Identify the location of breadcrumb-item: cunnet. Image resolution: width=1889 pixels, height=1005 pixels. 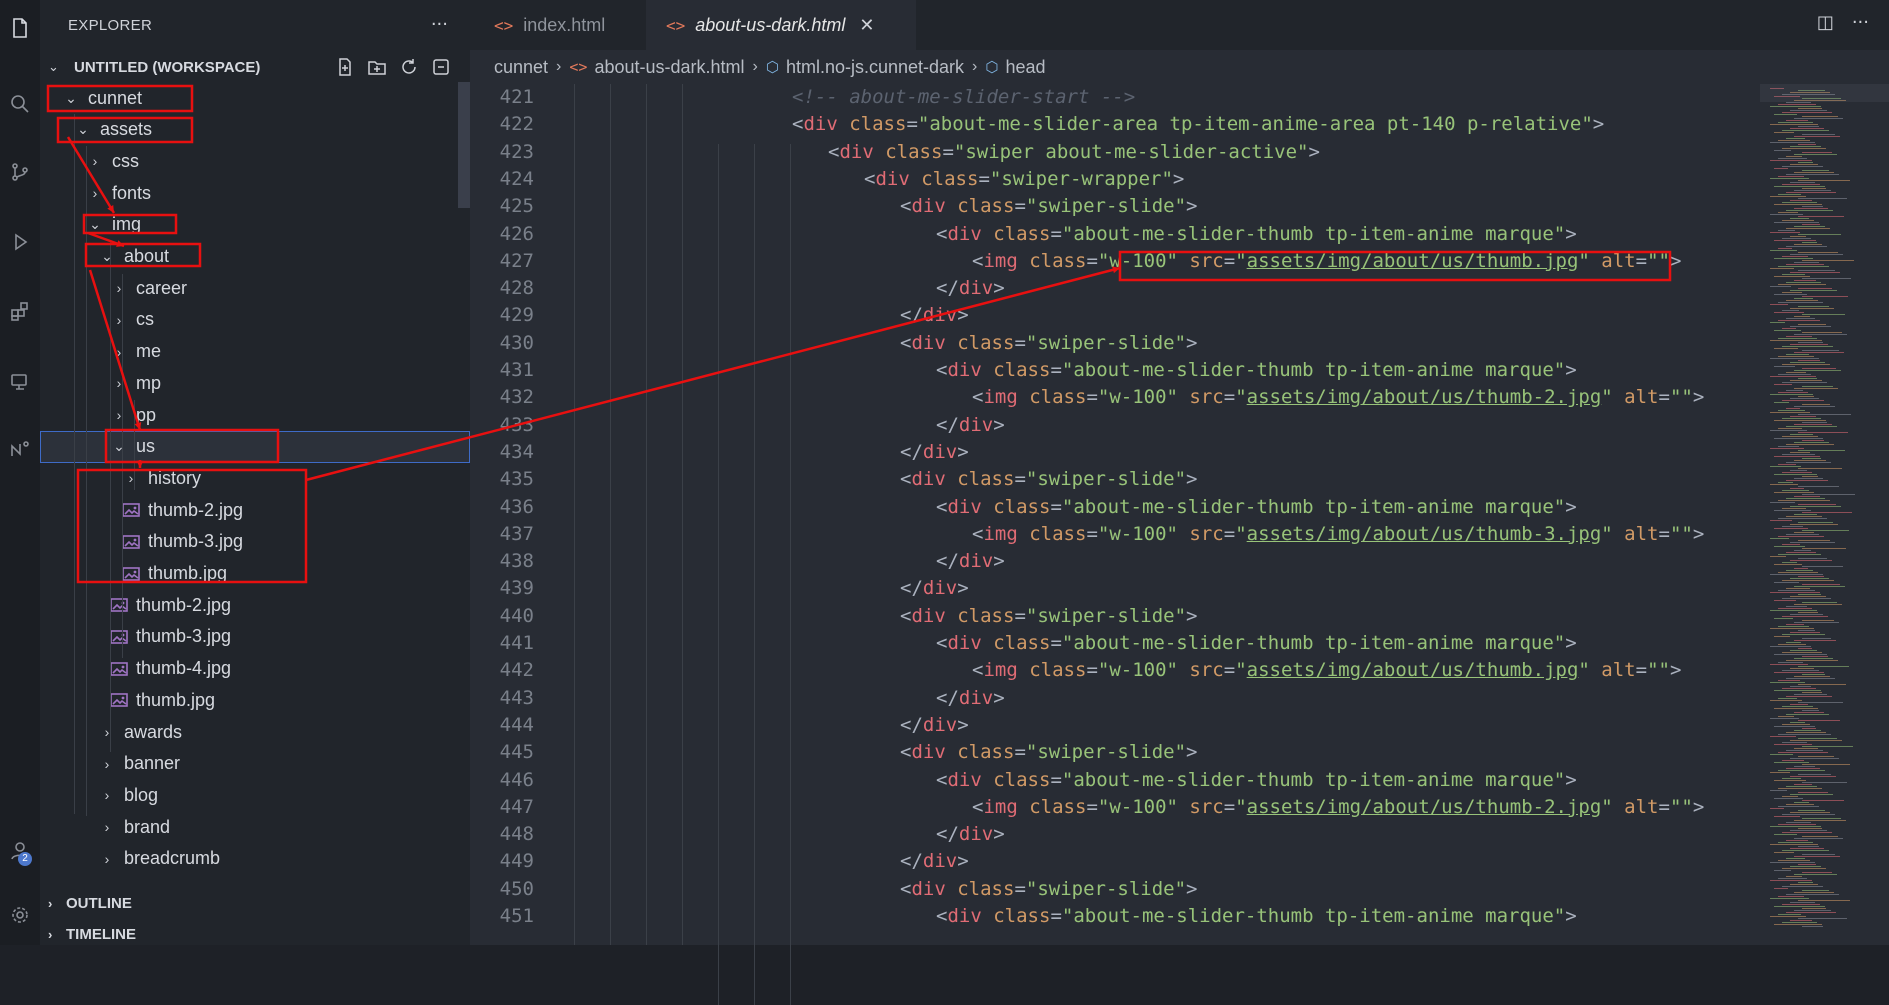
(521, 67).